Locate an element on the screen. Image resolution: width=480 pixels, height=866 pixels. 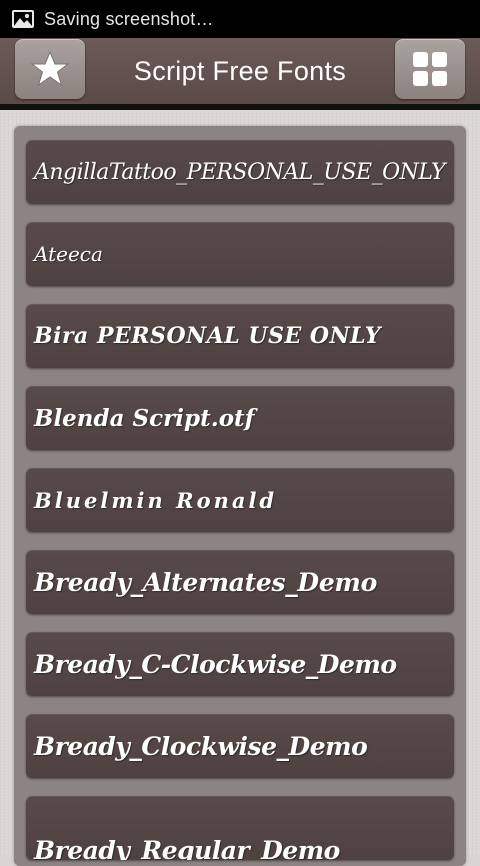
font-item: AngillaTattoo_PERSONAL_USE_ONLY is located at coordinates (240, 172).